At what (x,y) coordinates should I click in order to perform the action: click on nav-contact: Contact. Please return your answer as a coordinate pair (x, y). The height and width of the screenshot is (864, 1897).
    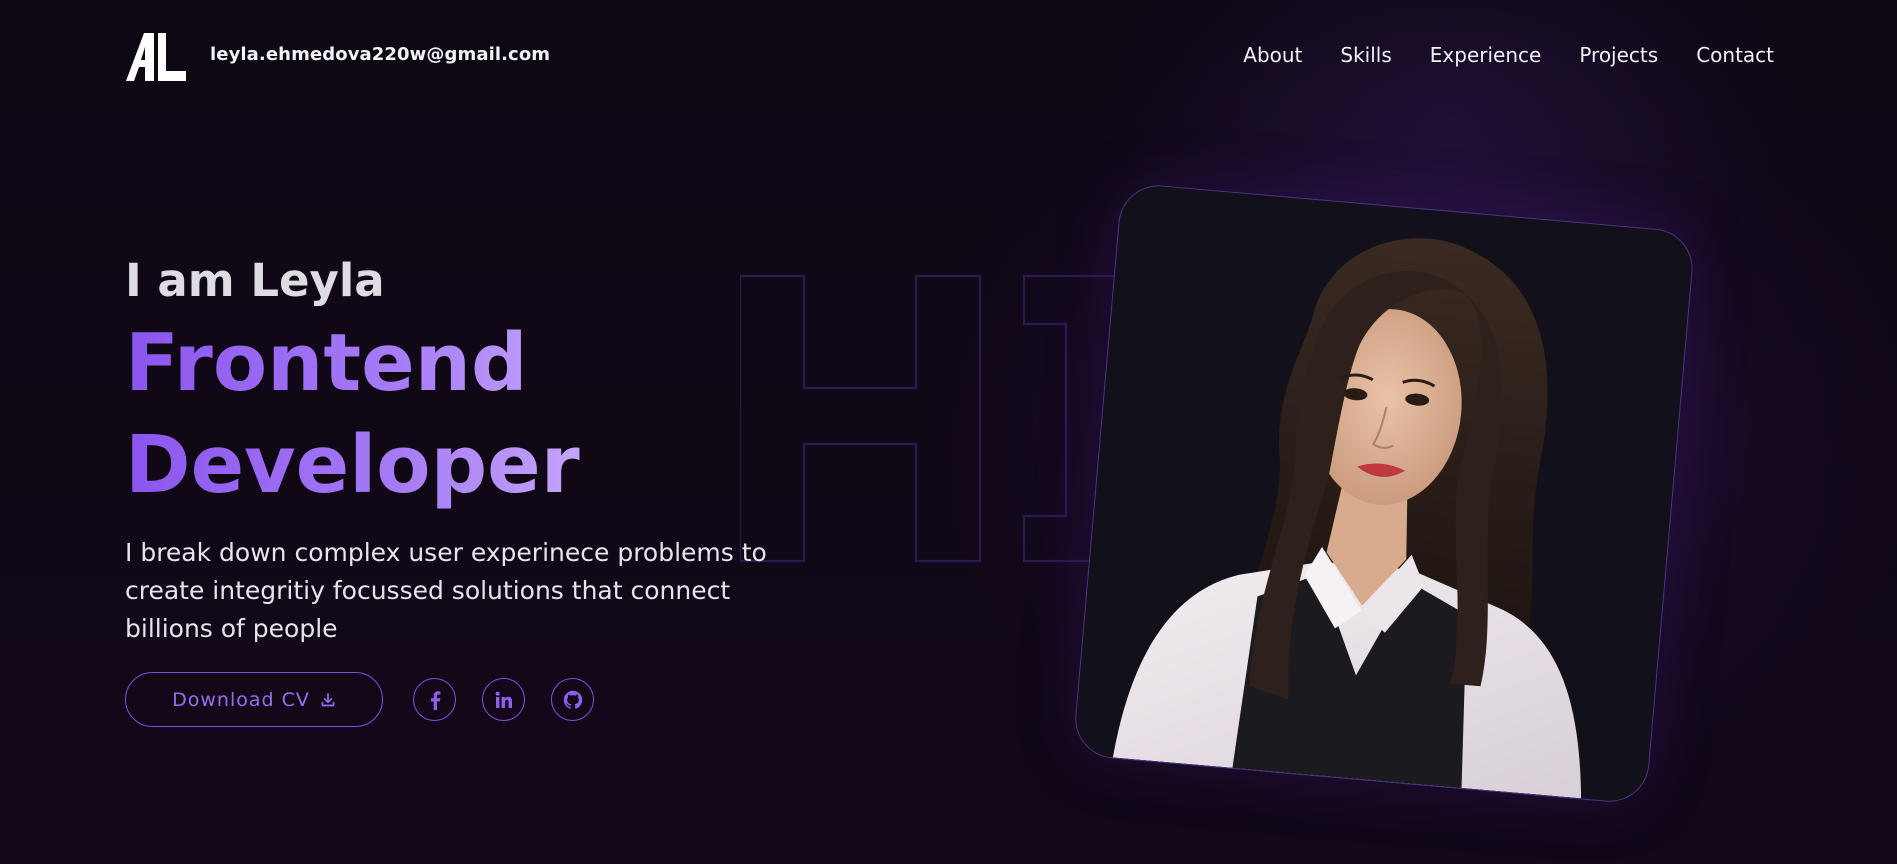
    Looking at the image, I should click on (1735, 55).